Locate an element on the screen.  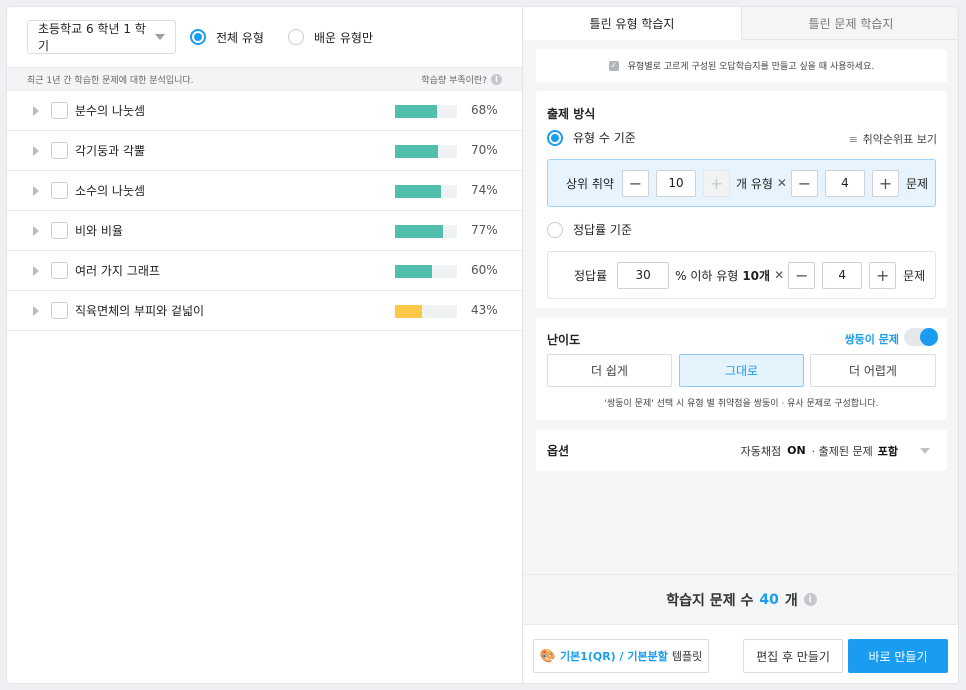
opt-sep-label: · 출제된 문제 is located at coordinates (842, 451).